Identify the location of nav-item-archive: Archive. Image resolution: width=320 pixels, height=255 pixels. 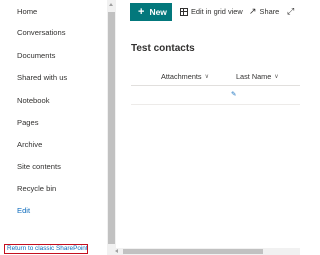
(29, 144).